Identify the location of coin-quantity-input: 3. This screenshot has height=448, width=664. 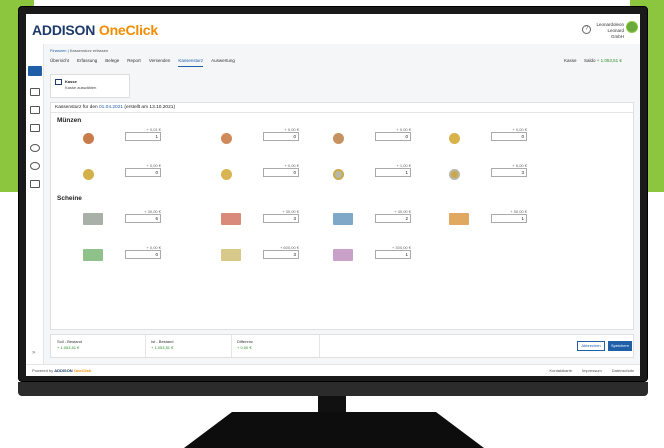
(509, 172).